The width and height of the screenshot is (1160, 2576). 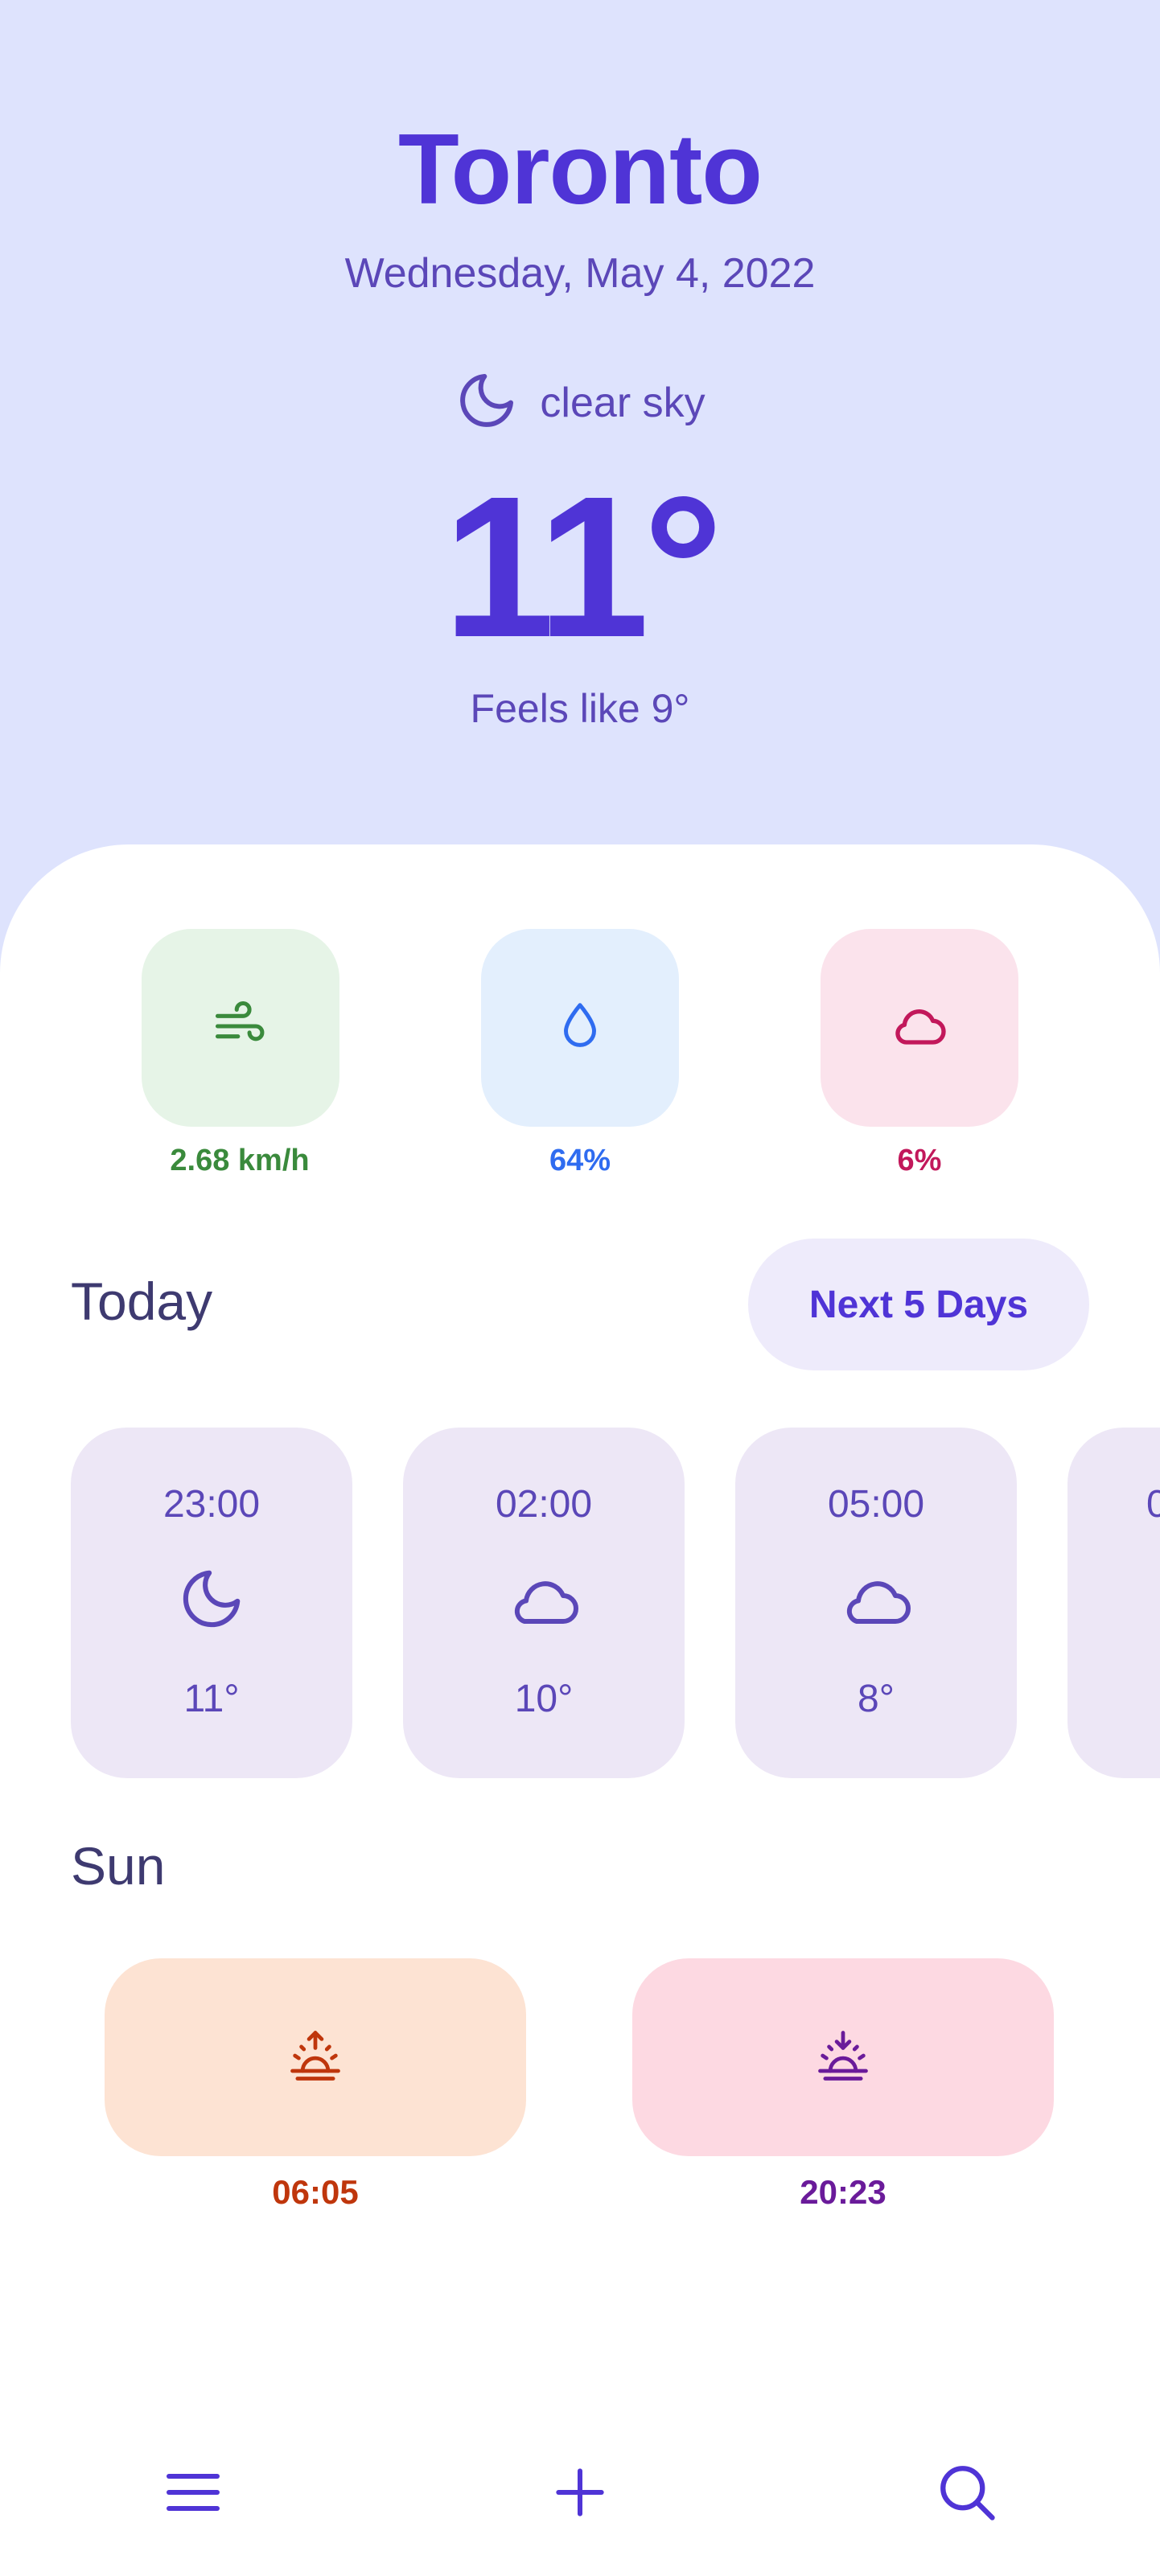 I want to click on city-name: Toronto, so click(x=580, y=169).